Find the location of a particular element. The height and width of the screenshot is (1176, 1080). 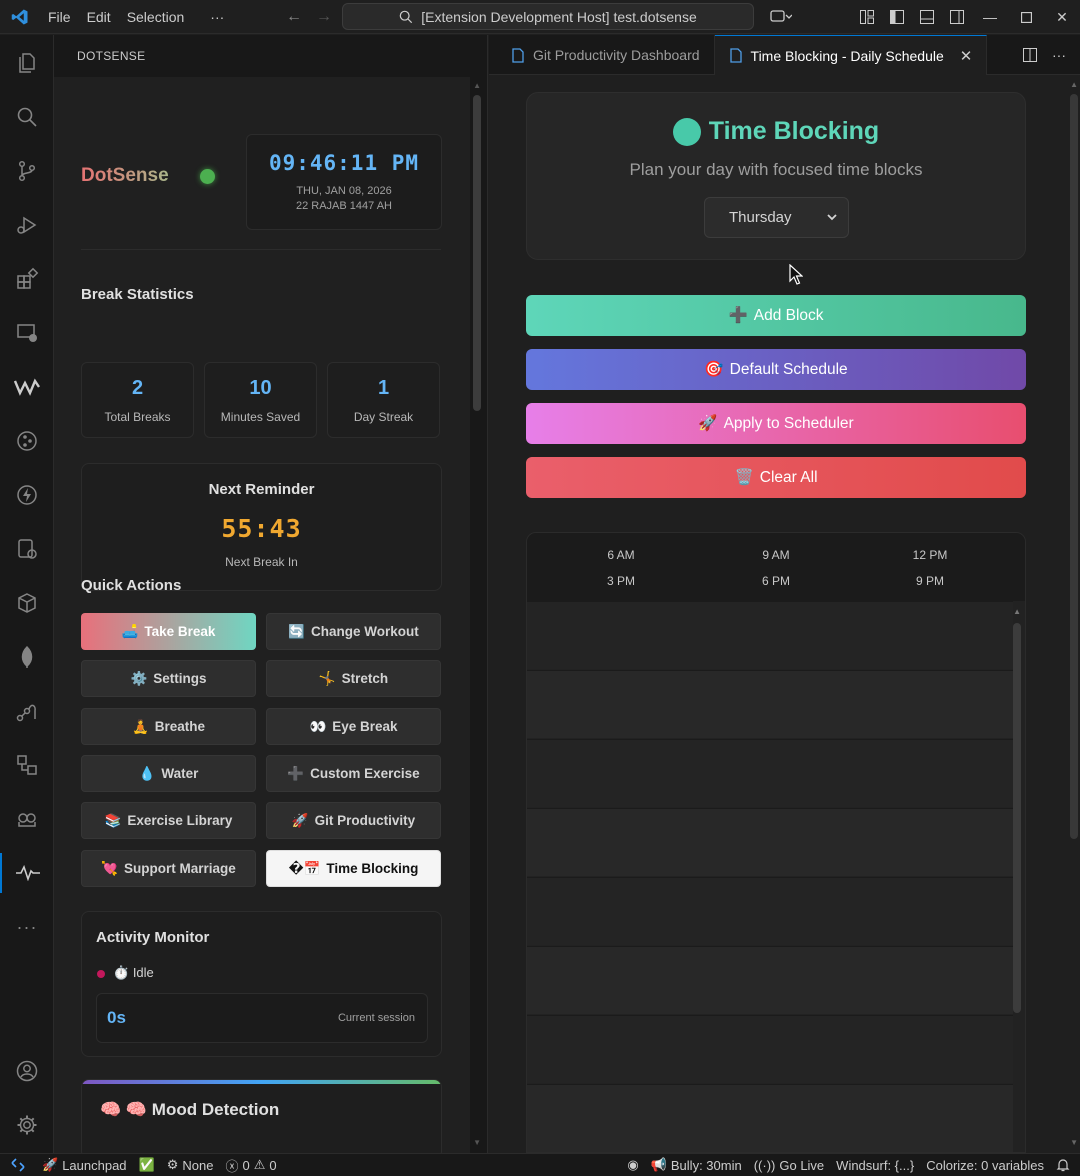

add-block-button: ➕ Add Block is located at coordinates (776, 315).